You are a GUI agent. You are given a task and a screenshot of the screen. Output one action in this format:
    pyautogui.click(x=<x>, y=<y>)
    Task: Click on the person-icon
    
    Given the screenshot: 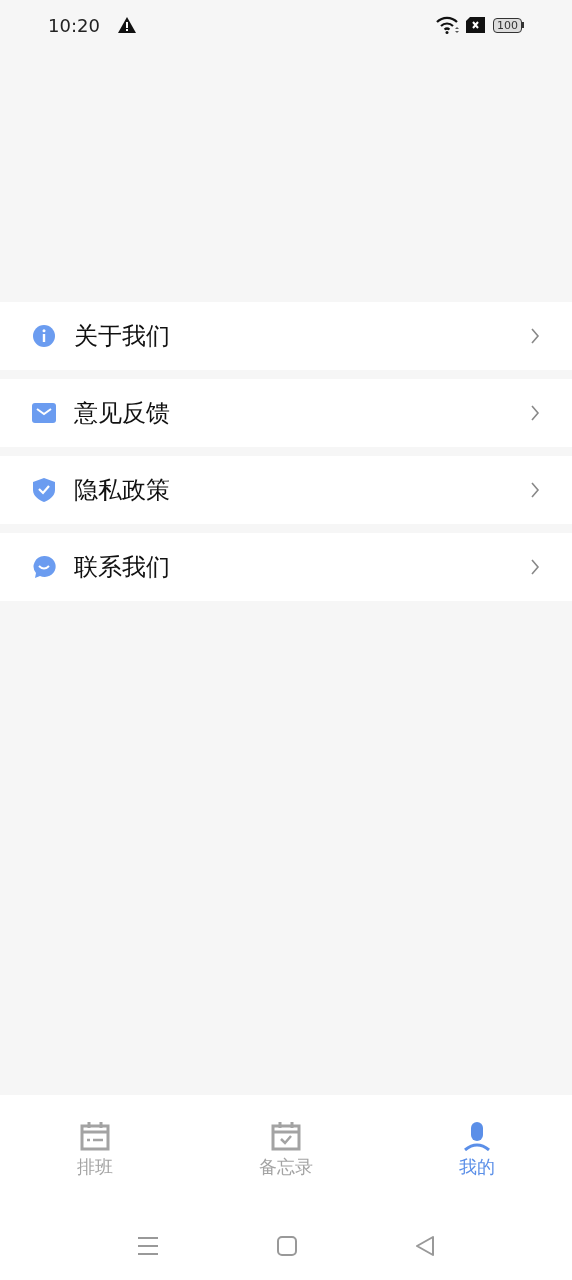 What is the action you would take?
    pyautogui.click(x=477, y=1136)
    